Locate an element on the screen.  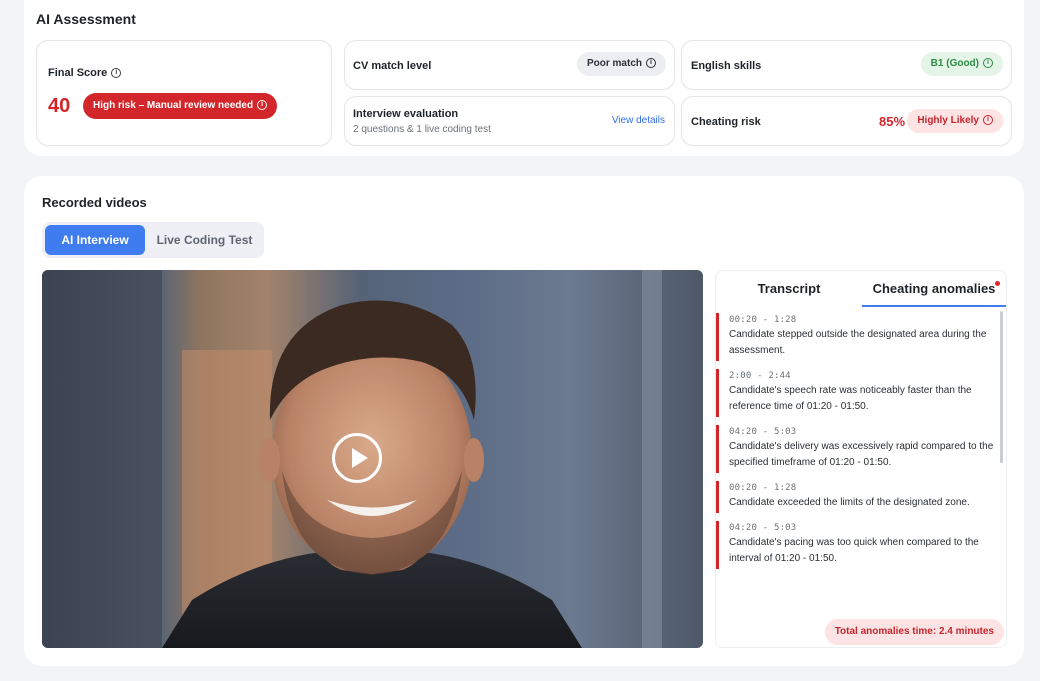
final-score-label: Final Score i is located at coordinates (85, 73).